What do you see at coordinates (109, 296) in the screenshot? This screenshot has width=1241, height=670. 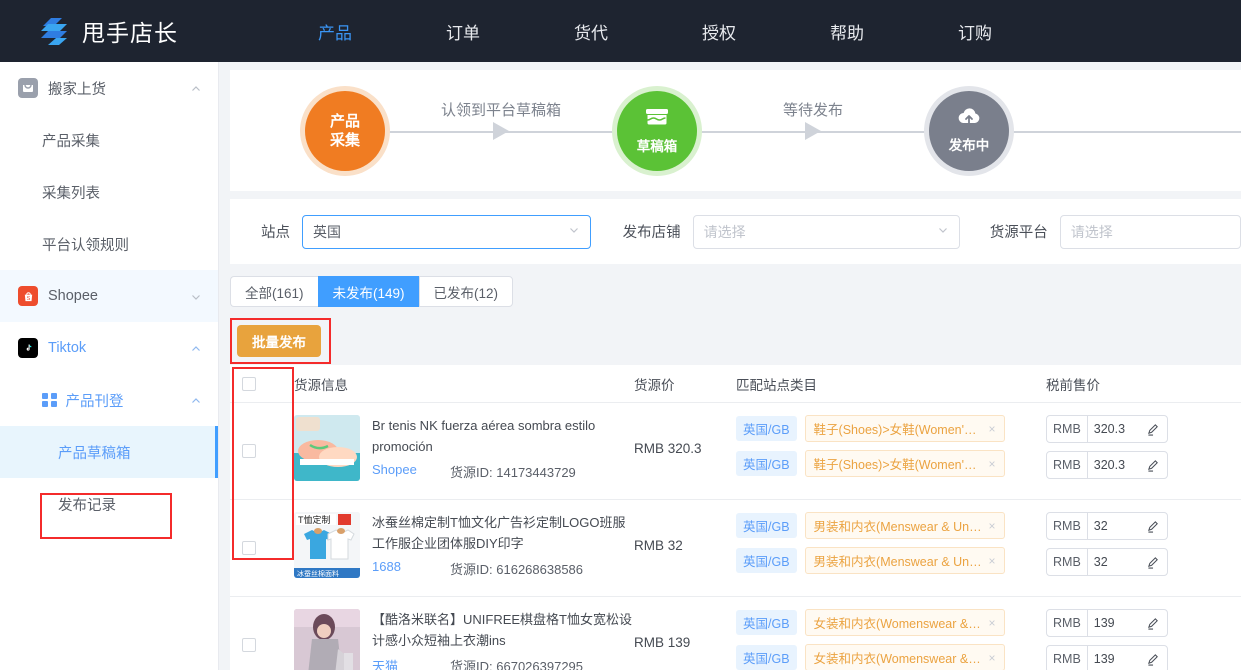 I see `sidebar-group-shopee: S Shopee` at bounding box center [109, 296].